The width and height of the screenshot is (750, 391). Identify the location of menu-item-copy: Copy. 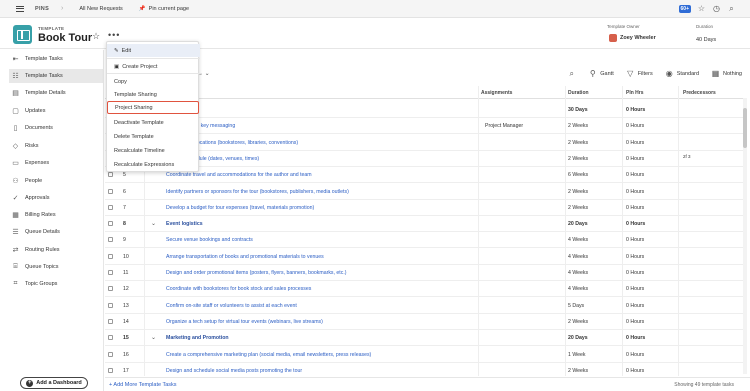
(153, 81).